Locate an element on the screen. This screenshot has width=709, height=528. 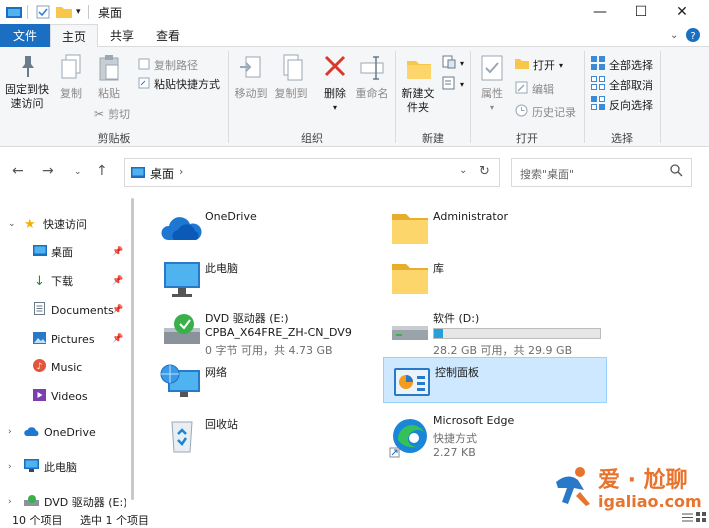
item-name: 网络 is located at coordinates (216, 372).